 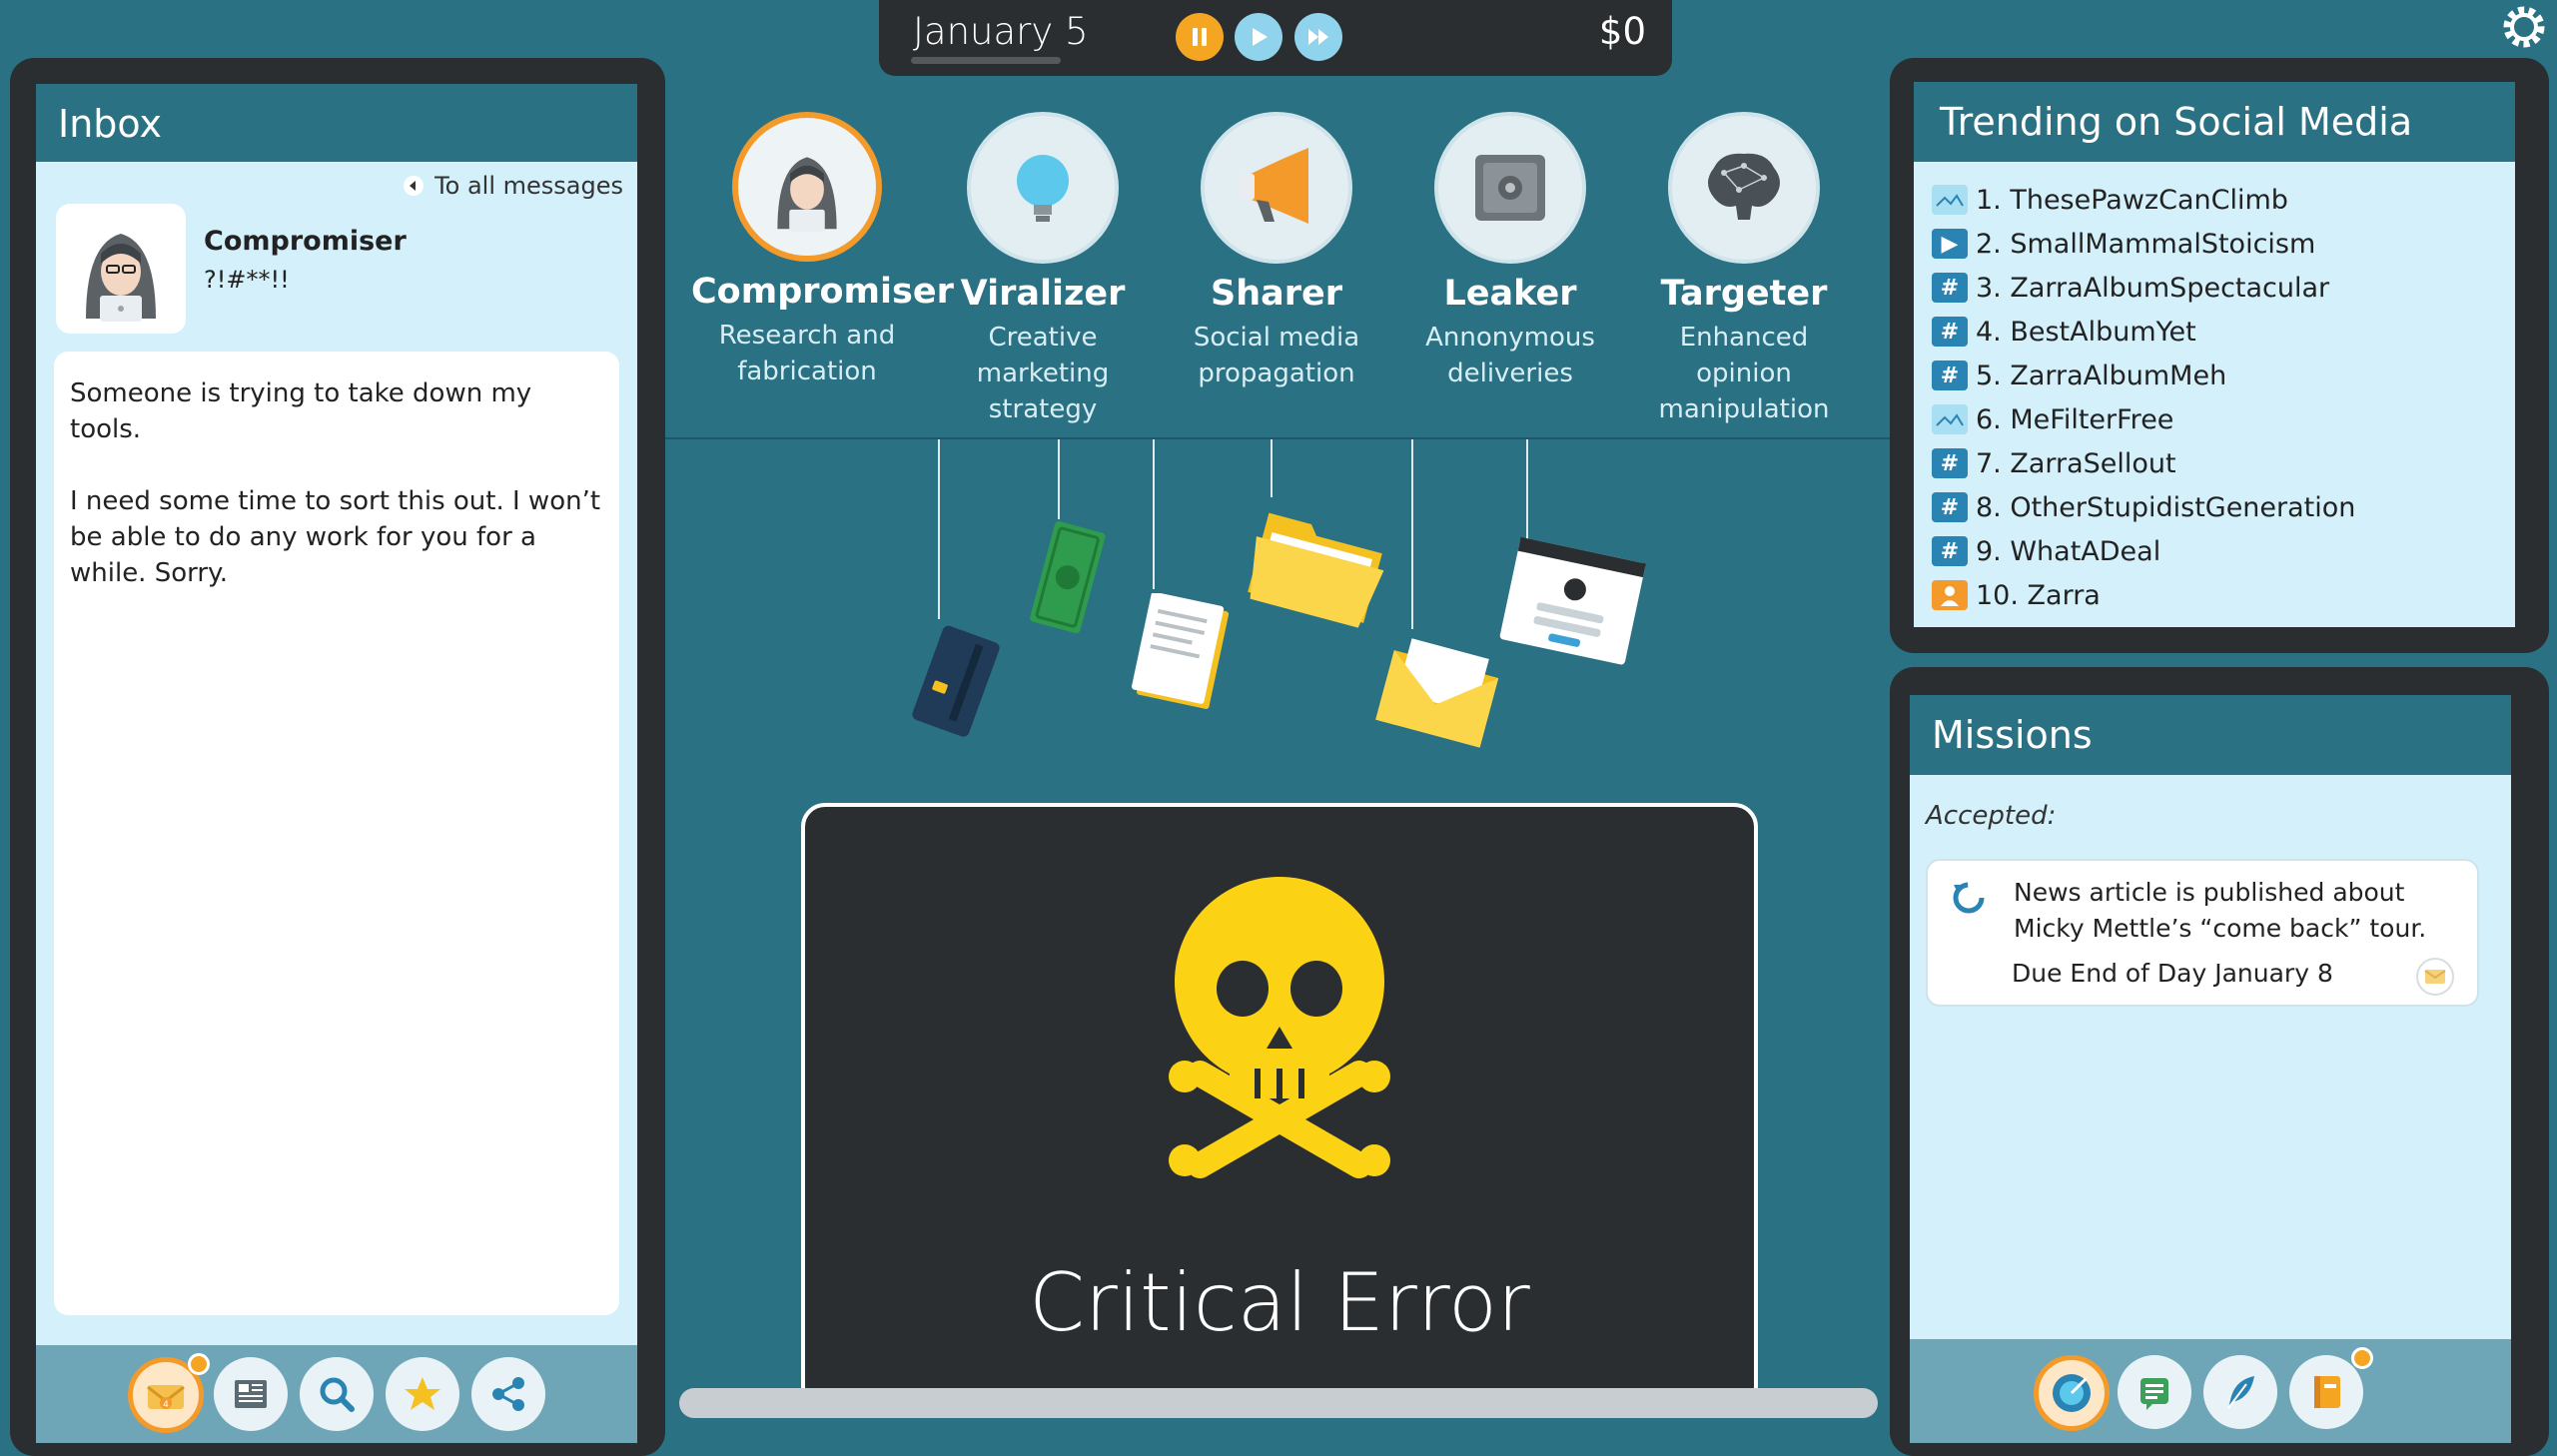 I want to click on search-button, so click(x=337, y=1394).